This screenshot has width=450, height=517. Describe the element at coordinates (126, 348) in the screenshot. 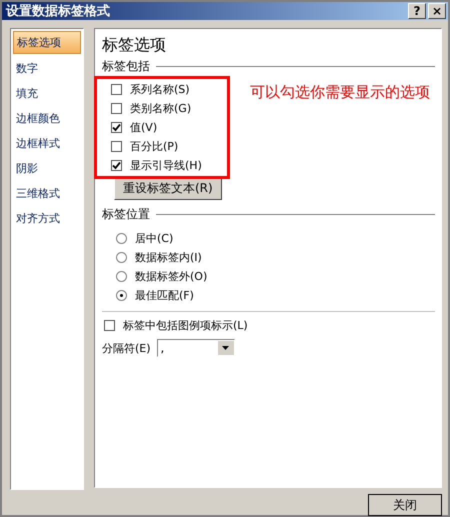

I see `field-label: 分隔符(E)` at that location.